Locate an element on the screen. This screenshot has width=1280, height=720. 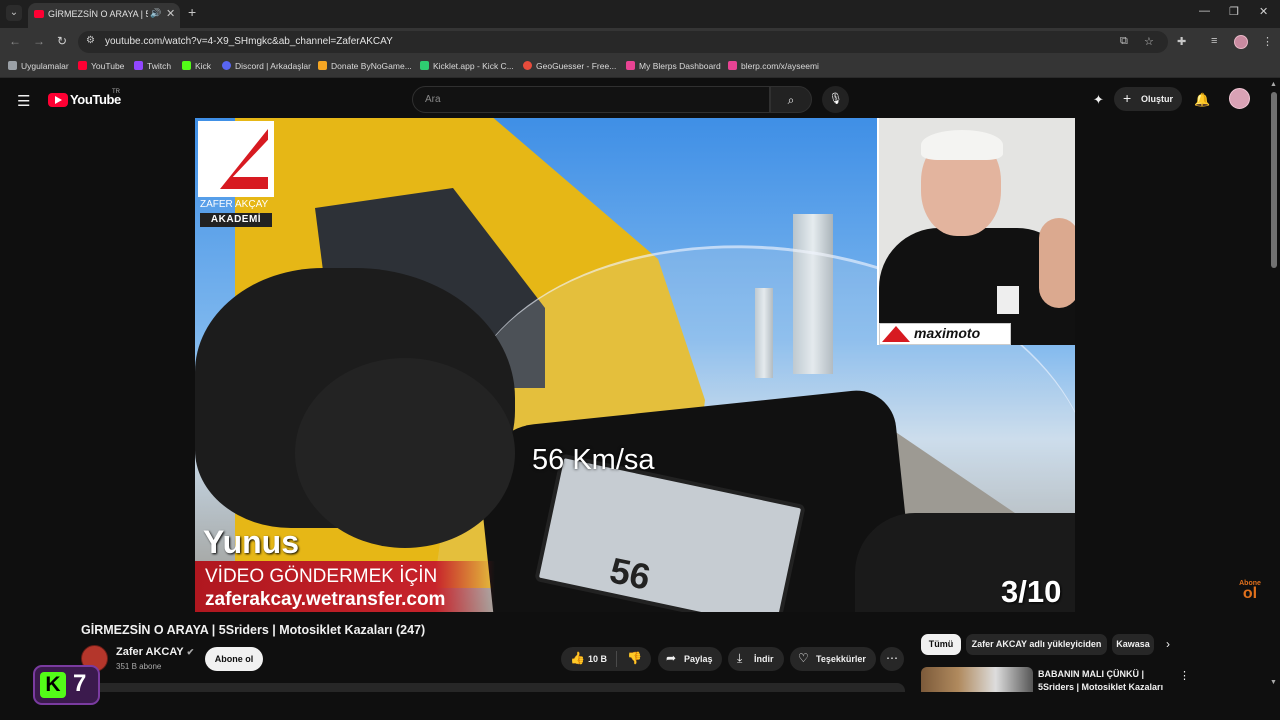
youtube-icon is located at coordinates (82, 65).